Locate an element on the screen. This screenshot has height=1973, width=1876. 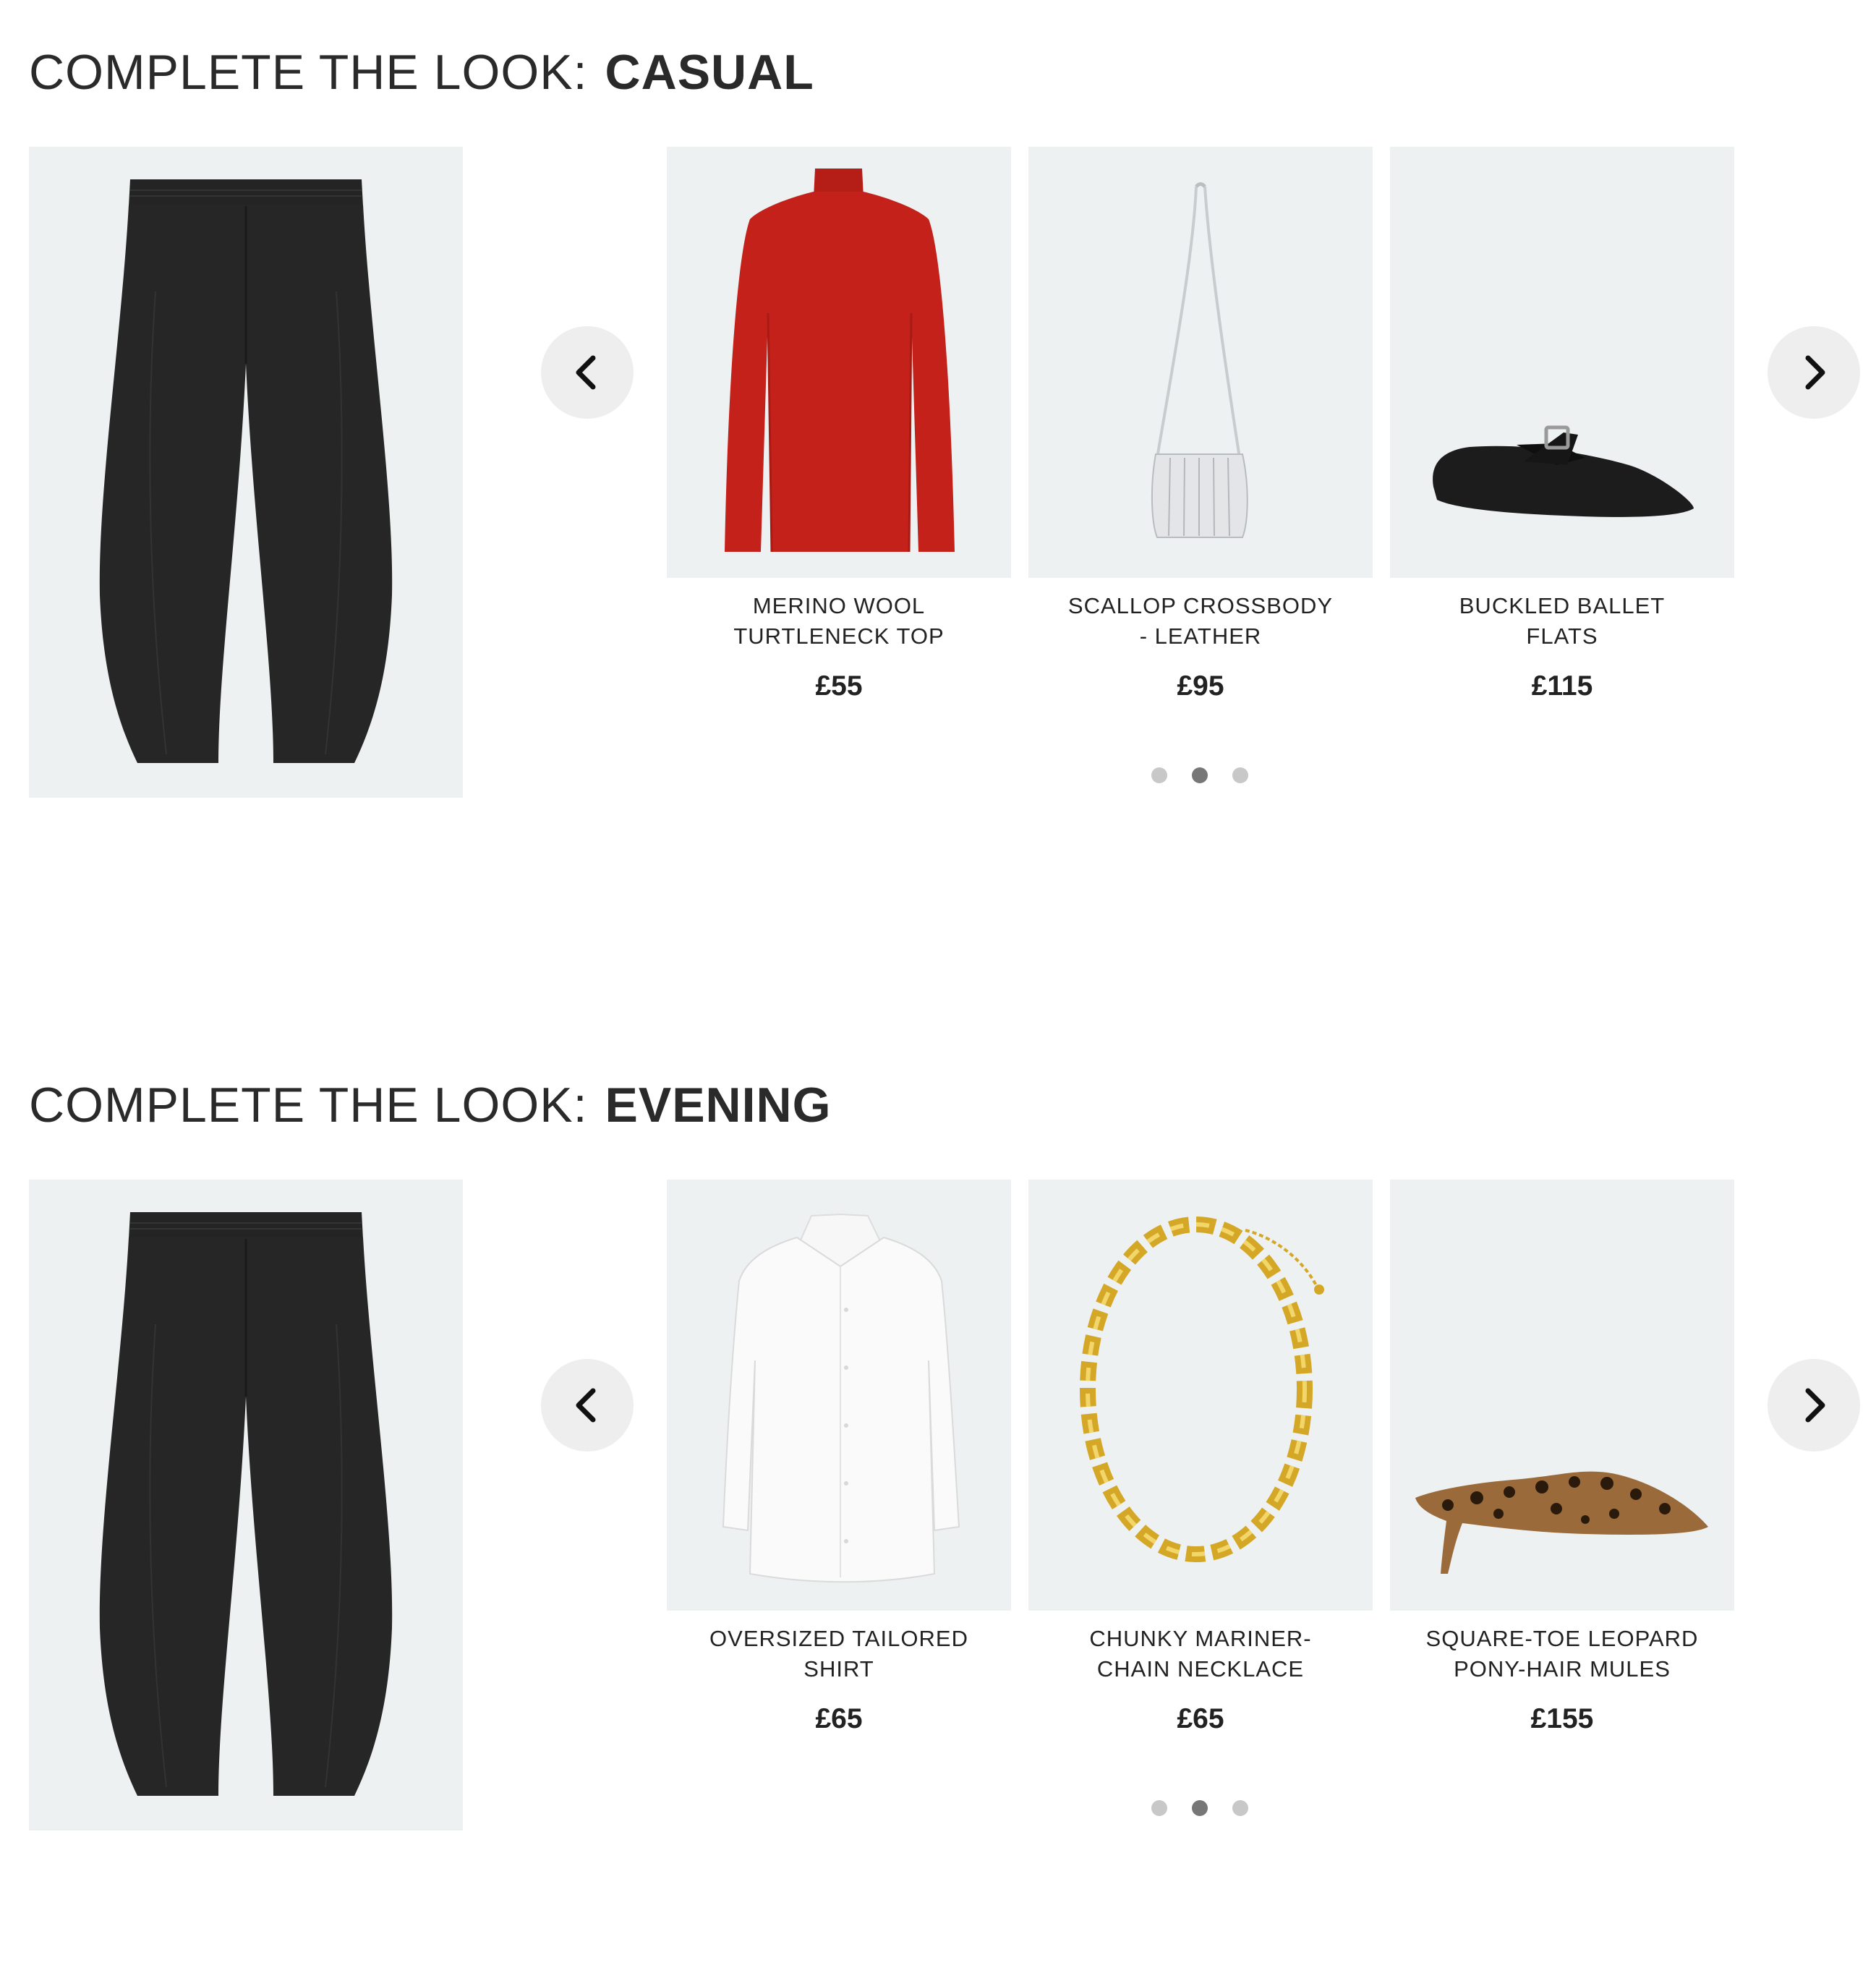
product-card: MERINO WOOL TURTLENECK TOP £55 is located at coordinates (839, 424).